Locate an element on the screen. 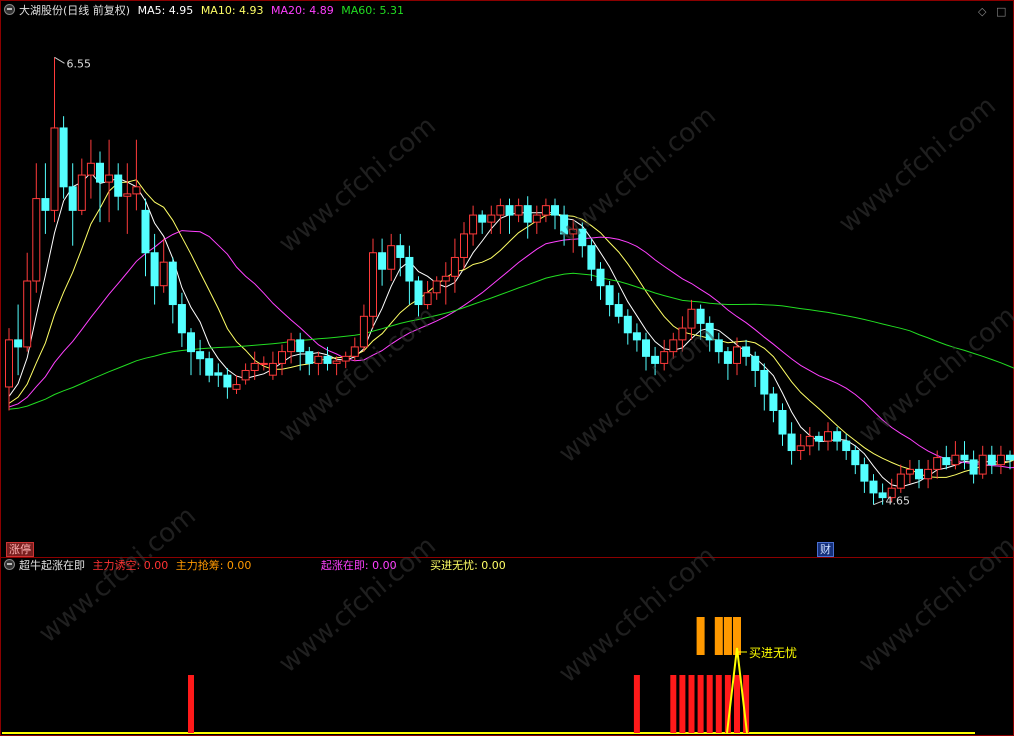 The width and height of the screenshot is (1014, 736). settings-dot-icon is located at coordinates (9, 9).